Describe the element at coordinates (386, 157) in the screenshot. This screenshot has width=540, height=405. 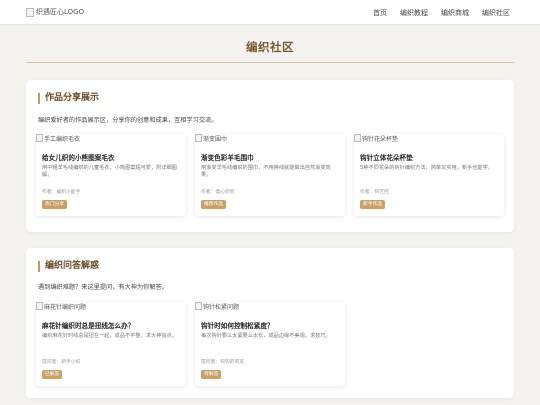
I see `card-title: 钩针立体花朵杯垫` at that location.